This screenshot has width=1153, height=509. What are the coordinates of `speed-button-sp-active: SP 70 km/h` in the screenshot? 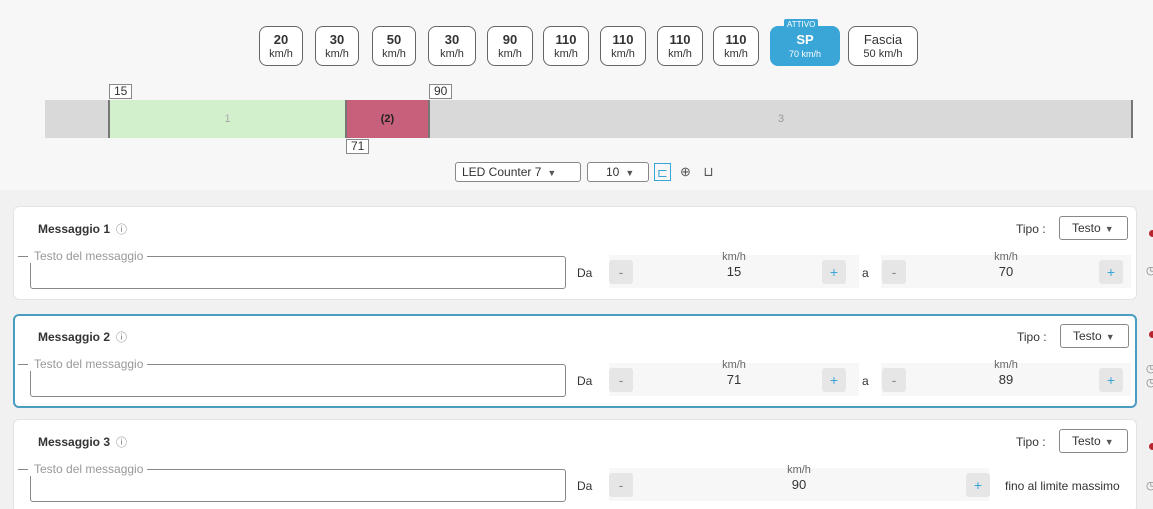 It's located at (805, 46).